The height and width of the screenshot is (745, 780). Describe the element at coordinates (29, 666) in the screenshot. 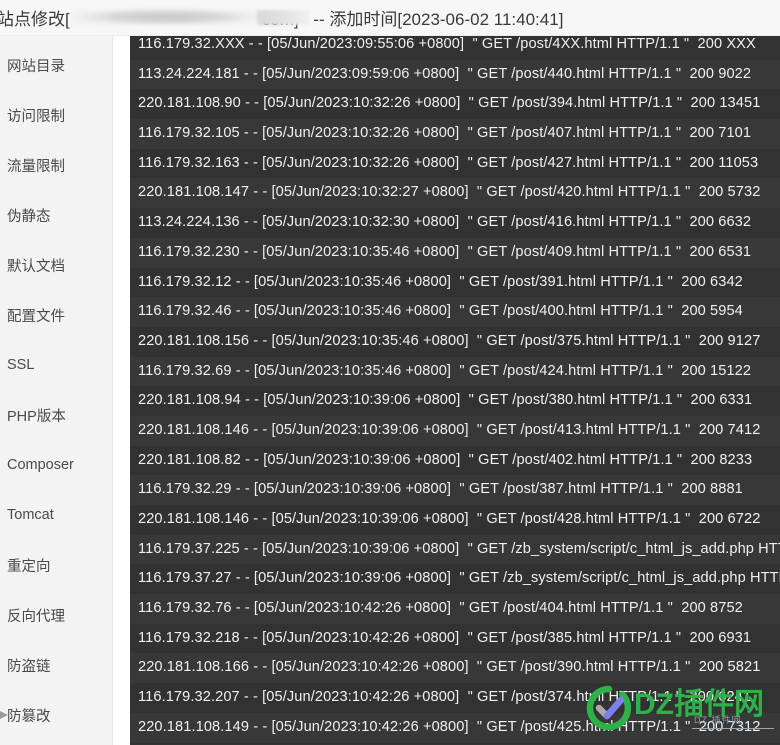

I see `sidebar-item-label: 防盗链` at that location.